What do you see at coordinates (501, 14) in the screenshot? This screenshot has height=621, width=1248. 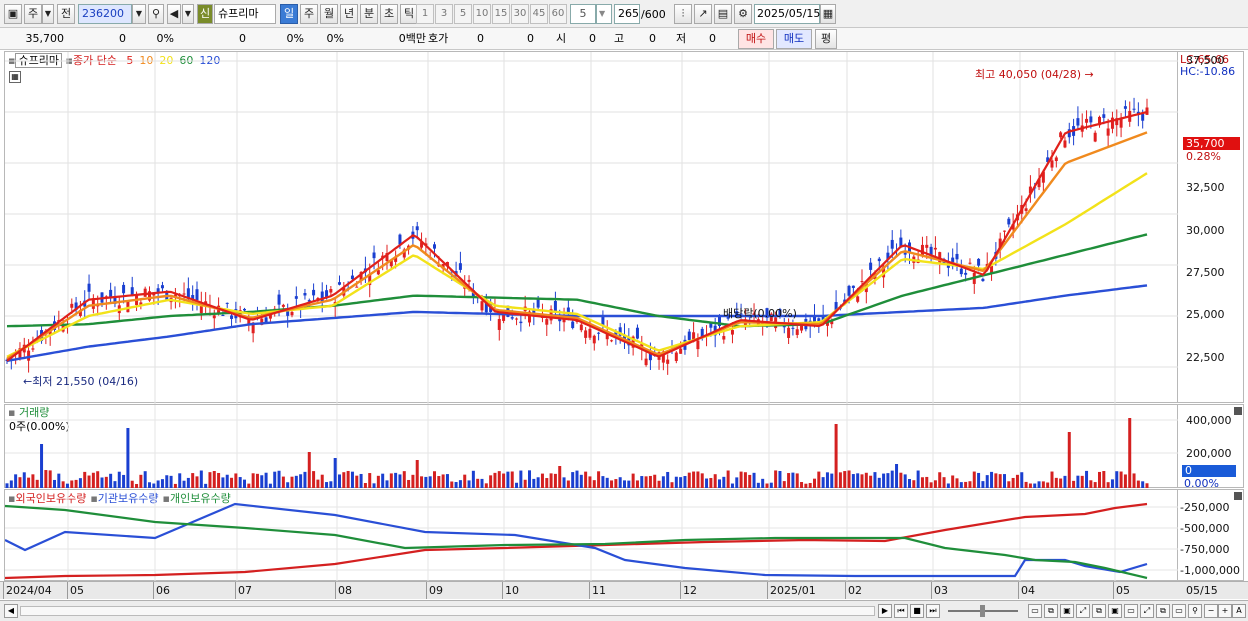 I see `interval-button-4: 15` at bounding box center [501, 14].